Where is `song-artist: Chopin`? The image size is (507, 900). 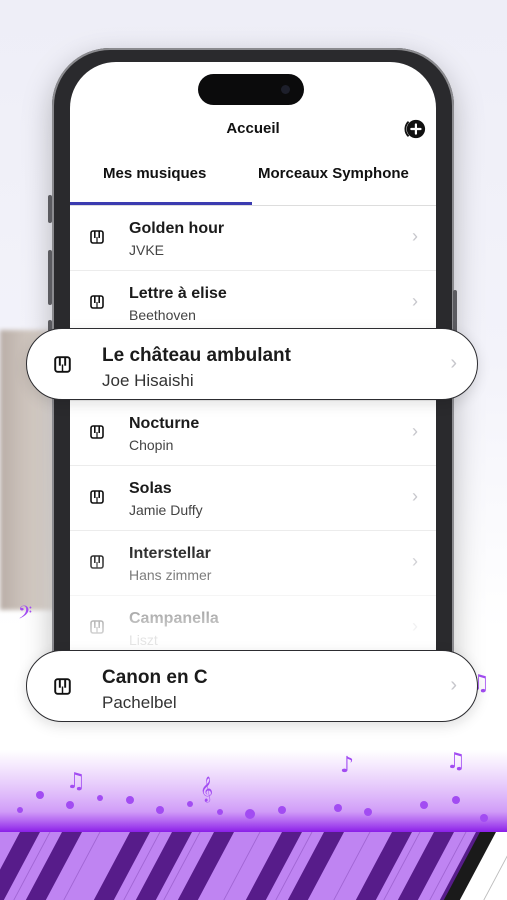
song-artist: Chopin is located at coordinates (151, 445).